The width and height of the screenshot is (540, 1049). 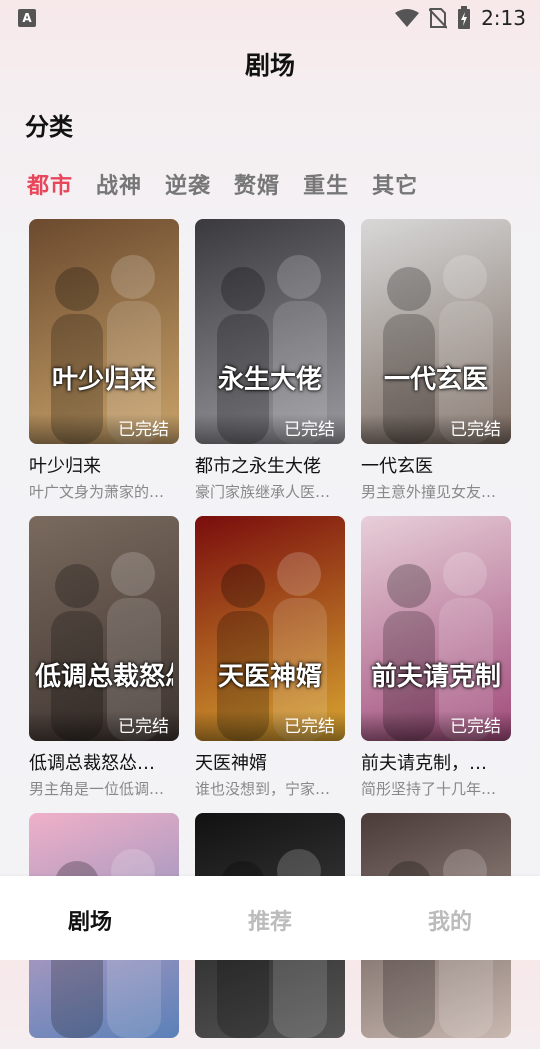 I want to click on drama-title: 天医神婿, so click(x=231, y=763).